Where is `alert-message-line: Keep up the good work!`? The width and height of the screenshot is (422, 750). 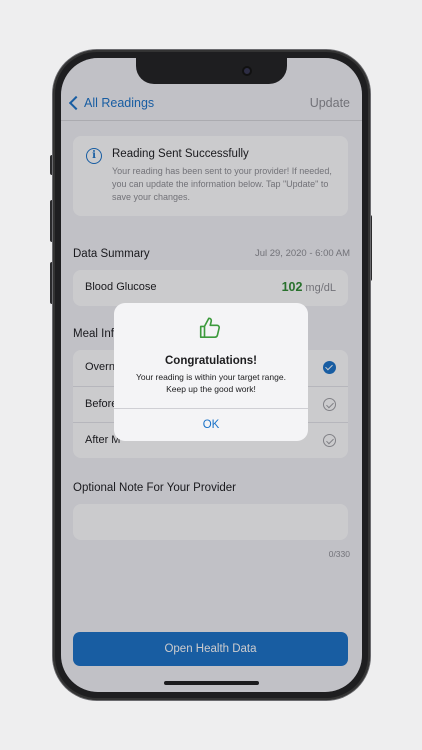
alert-message-line: Keep up the good work! is located at coordinates (211, 389).